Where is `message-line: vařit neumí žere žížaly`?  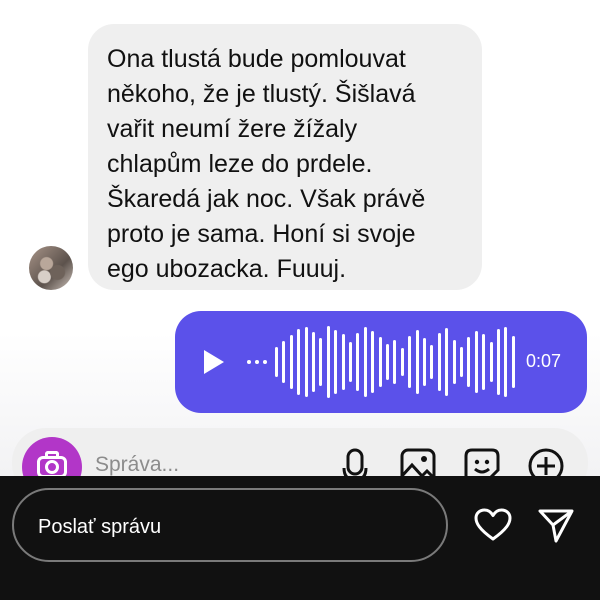
message-line: vařit neumí žere žížaly is located at coordinates (232, 129).